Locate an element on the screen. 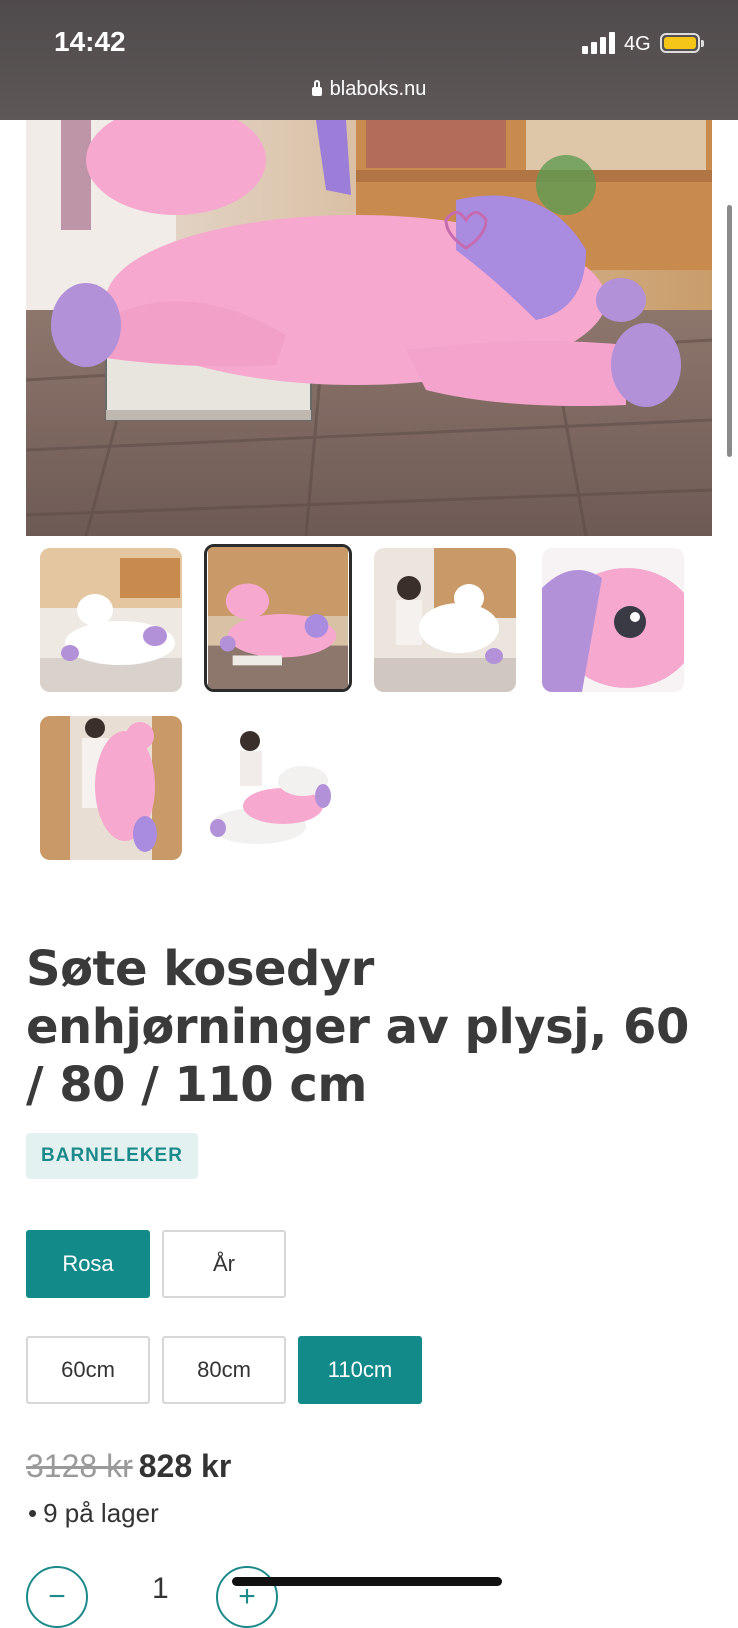 This screenshot has width=738, height=1628. price: 3128 kr 828 kr is located at coordinates (128, 1466).